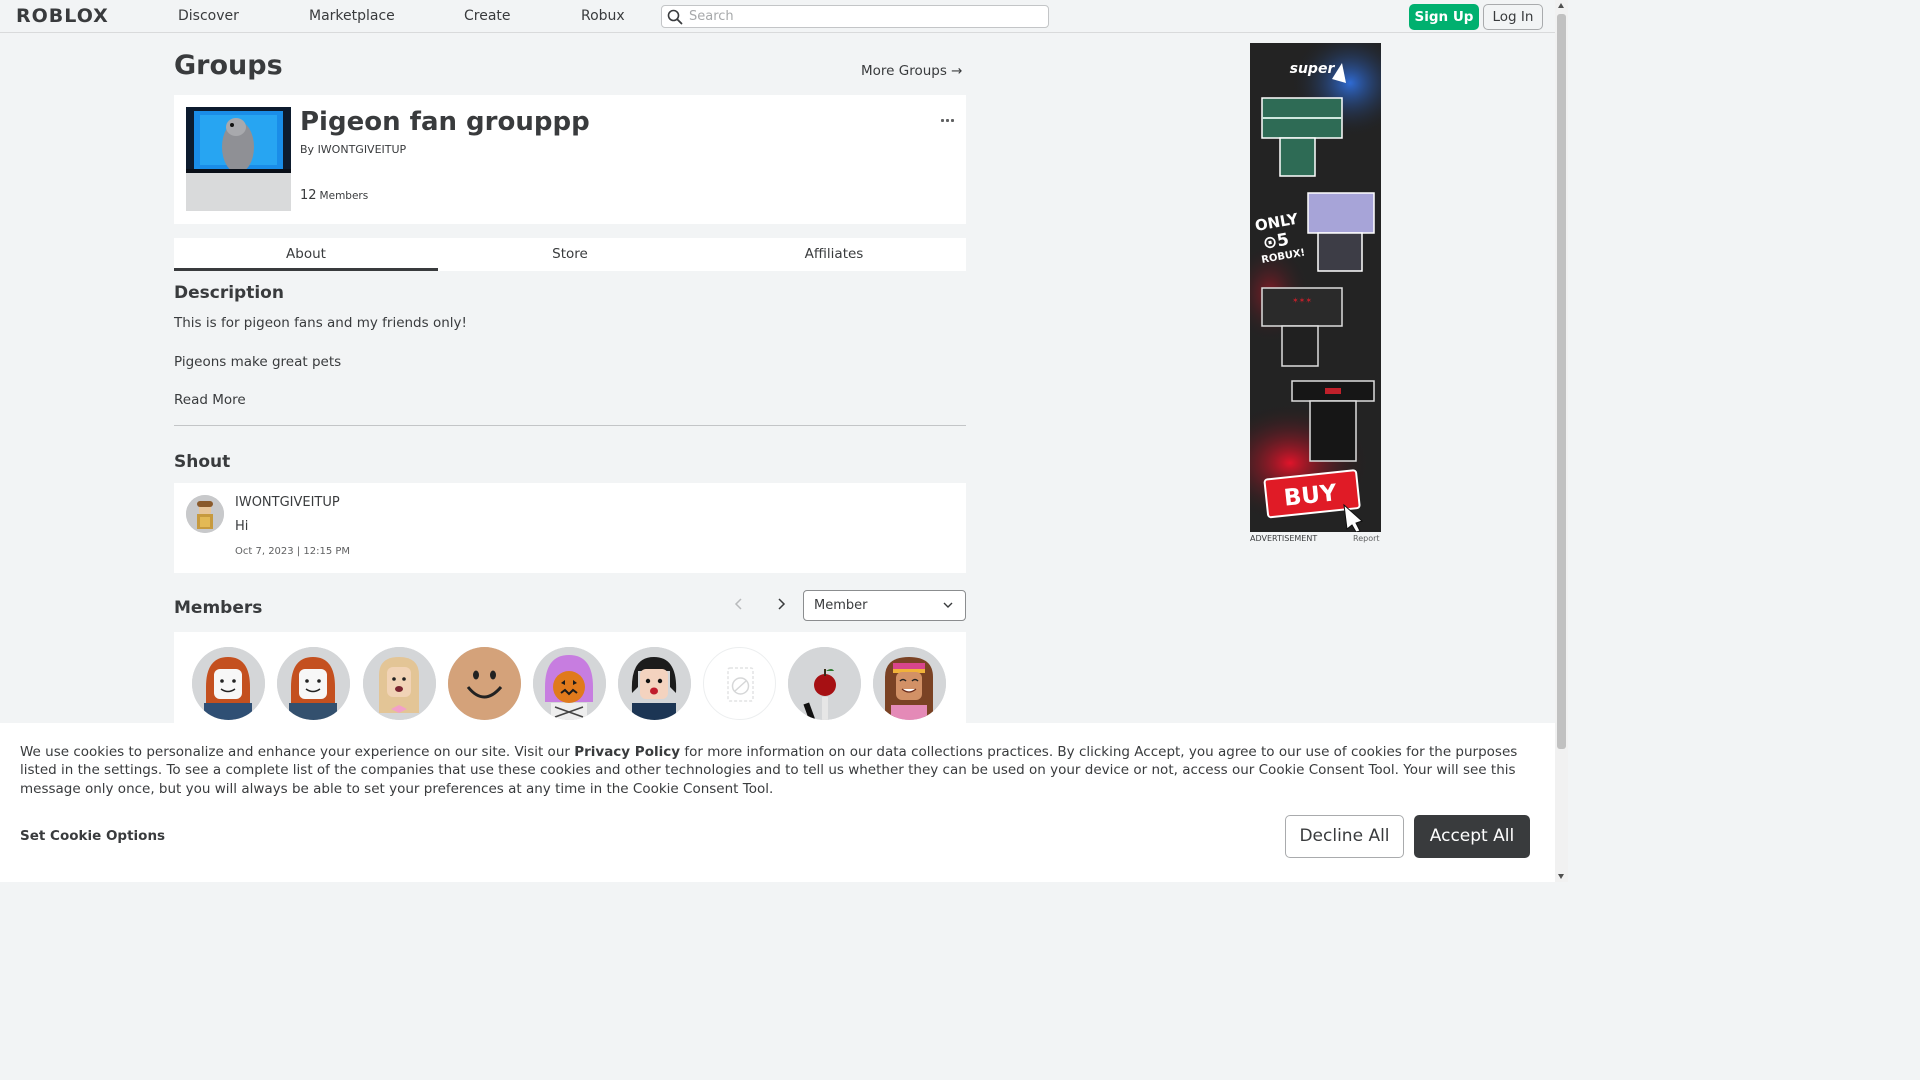  I want to click on search-input, so click(864, 16).